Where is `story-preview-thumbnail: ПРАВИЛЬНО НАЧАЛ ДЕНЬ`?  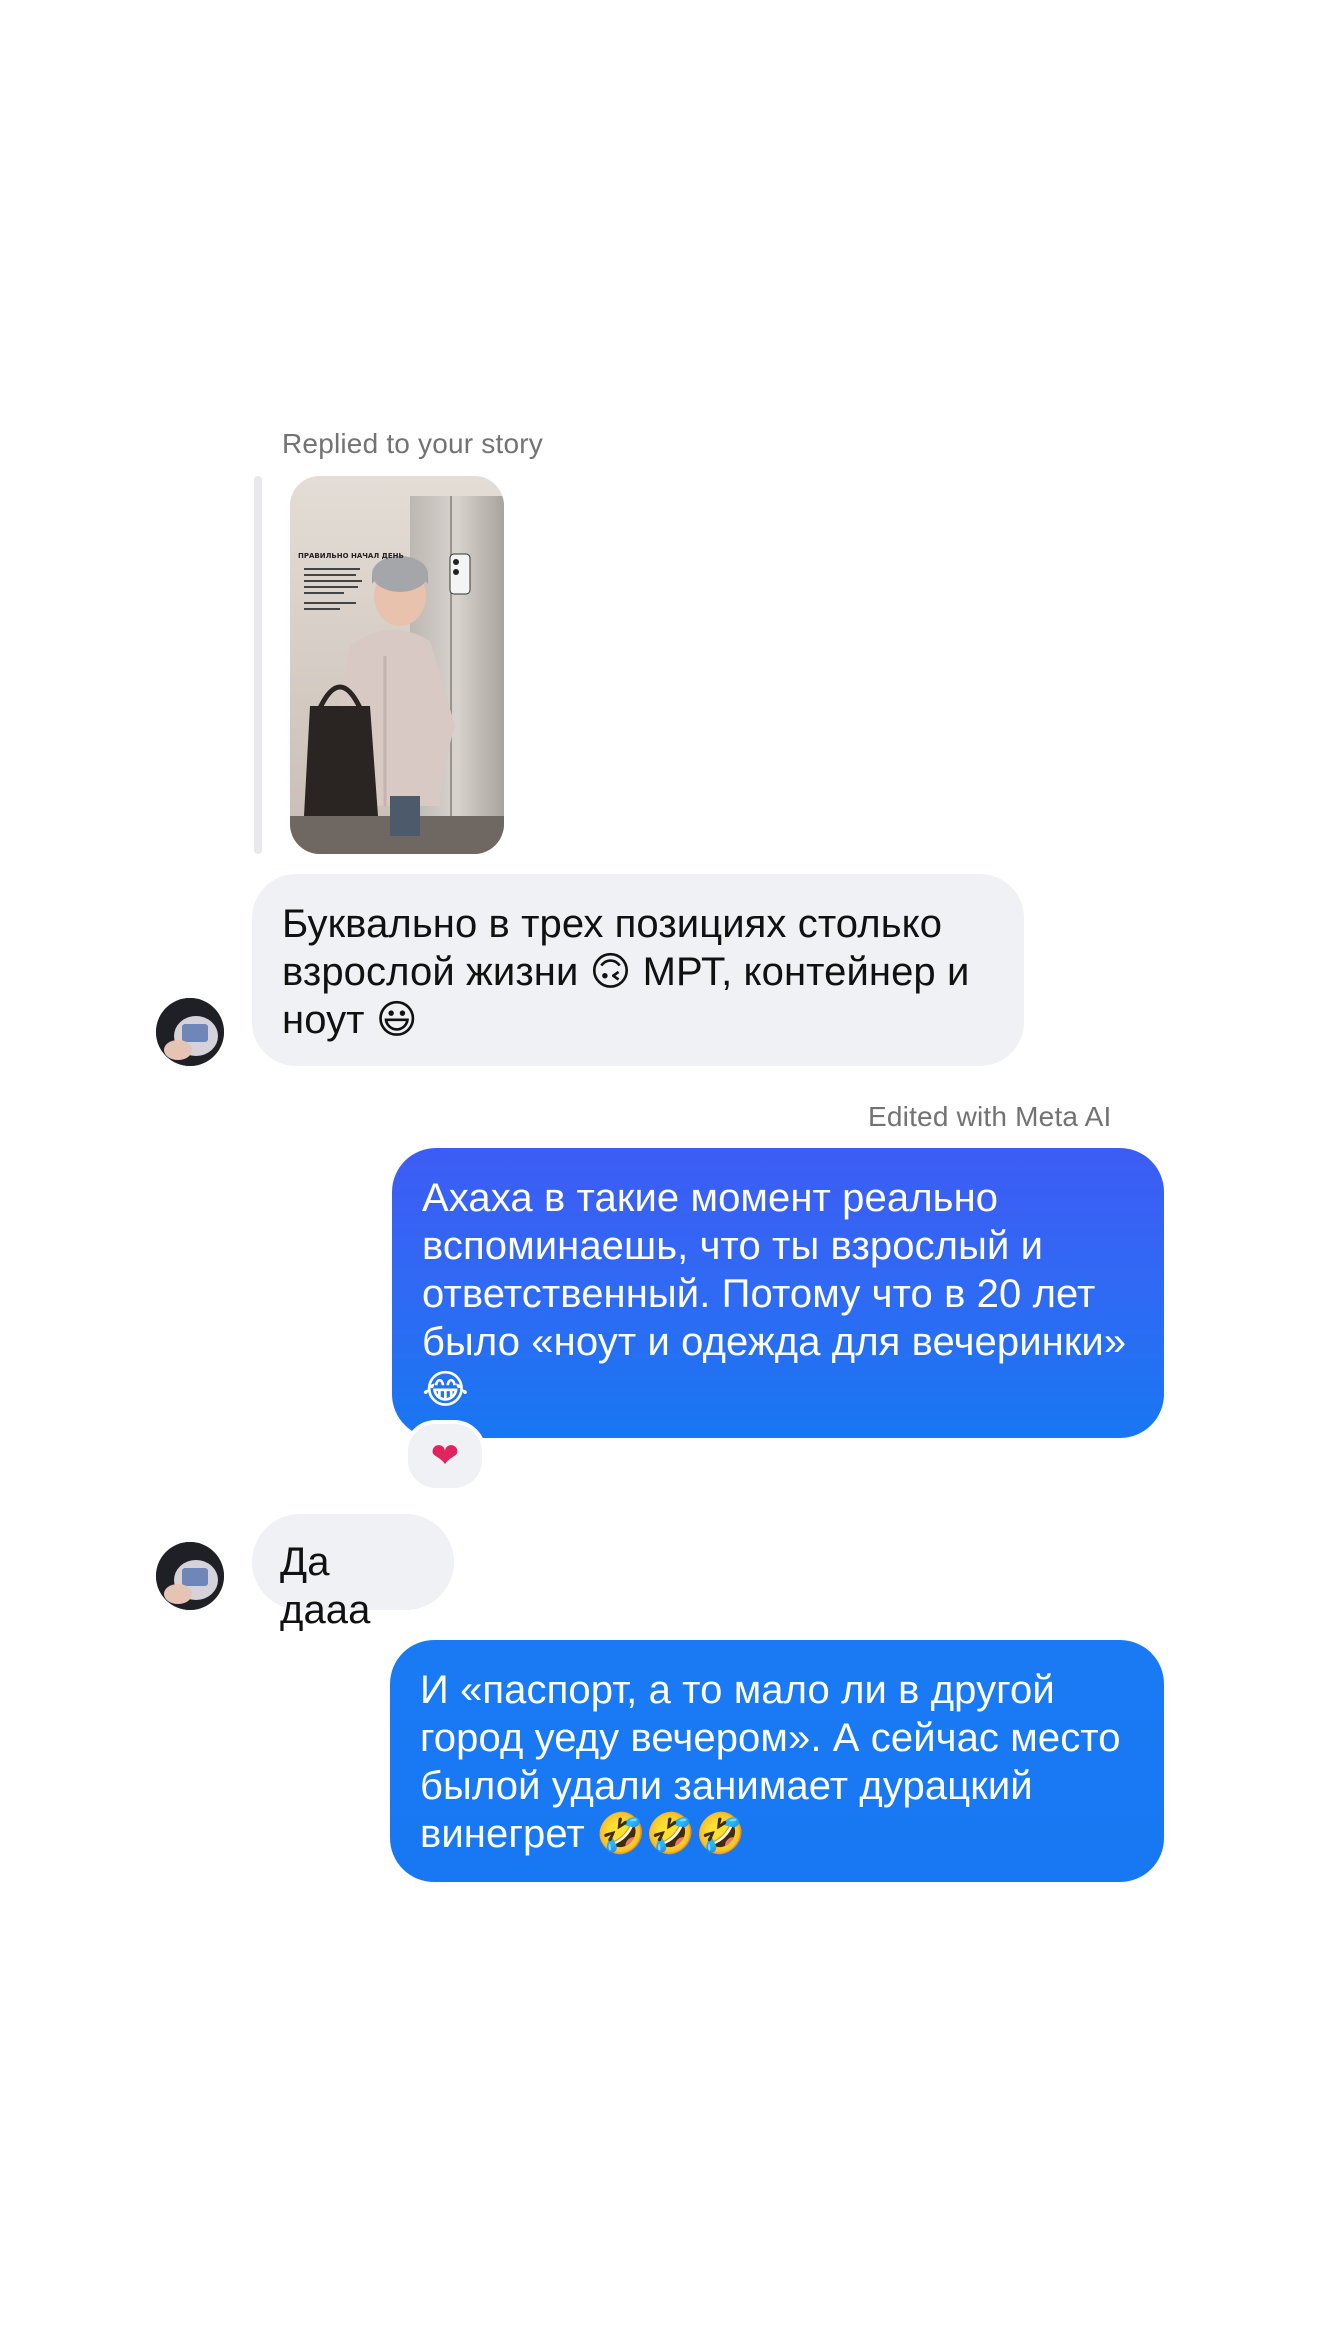
story-preview-thumbnail: ПРАВИЛЬНО НАЧАЛ ДЕНЬ is located at coordinates (397, 665).